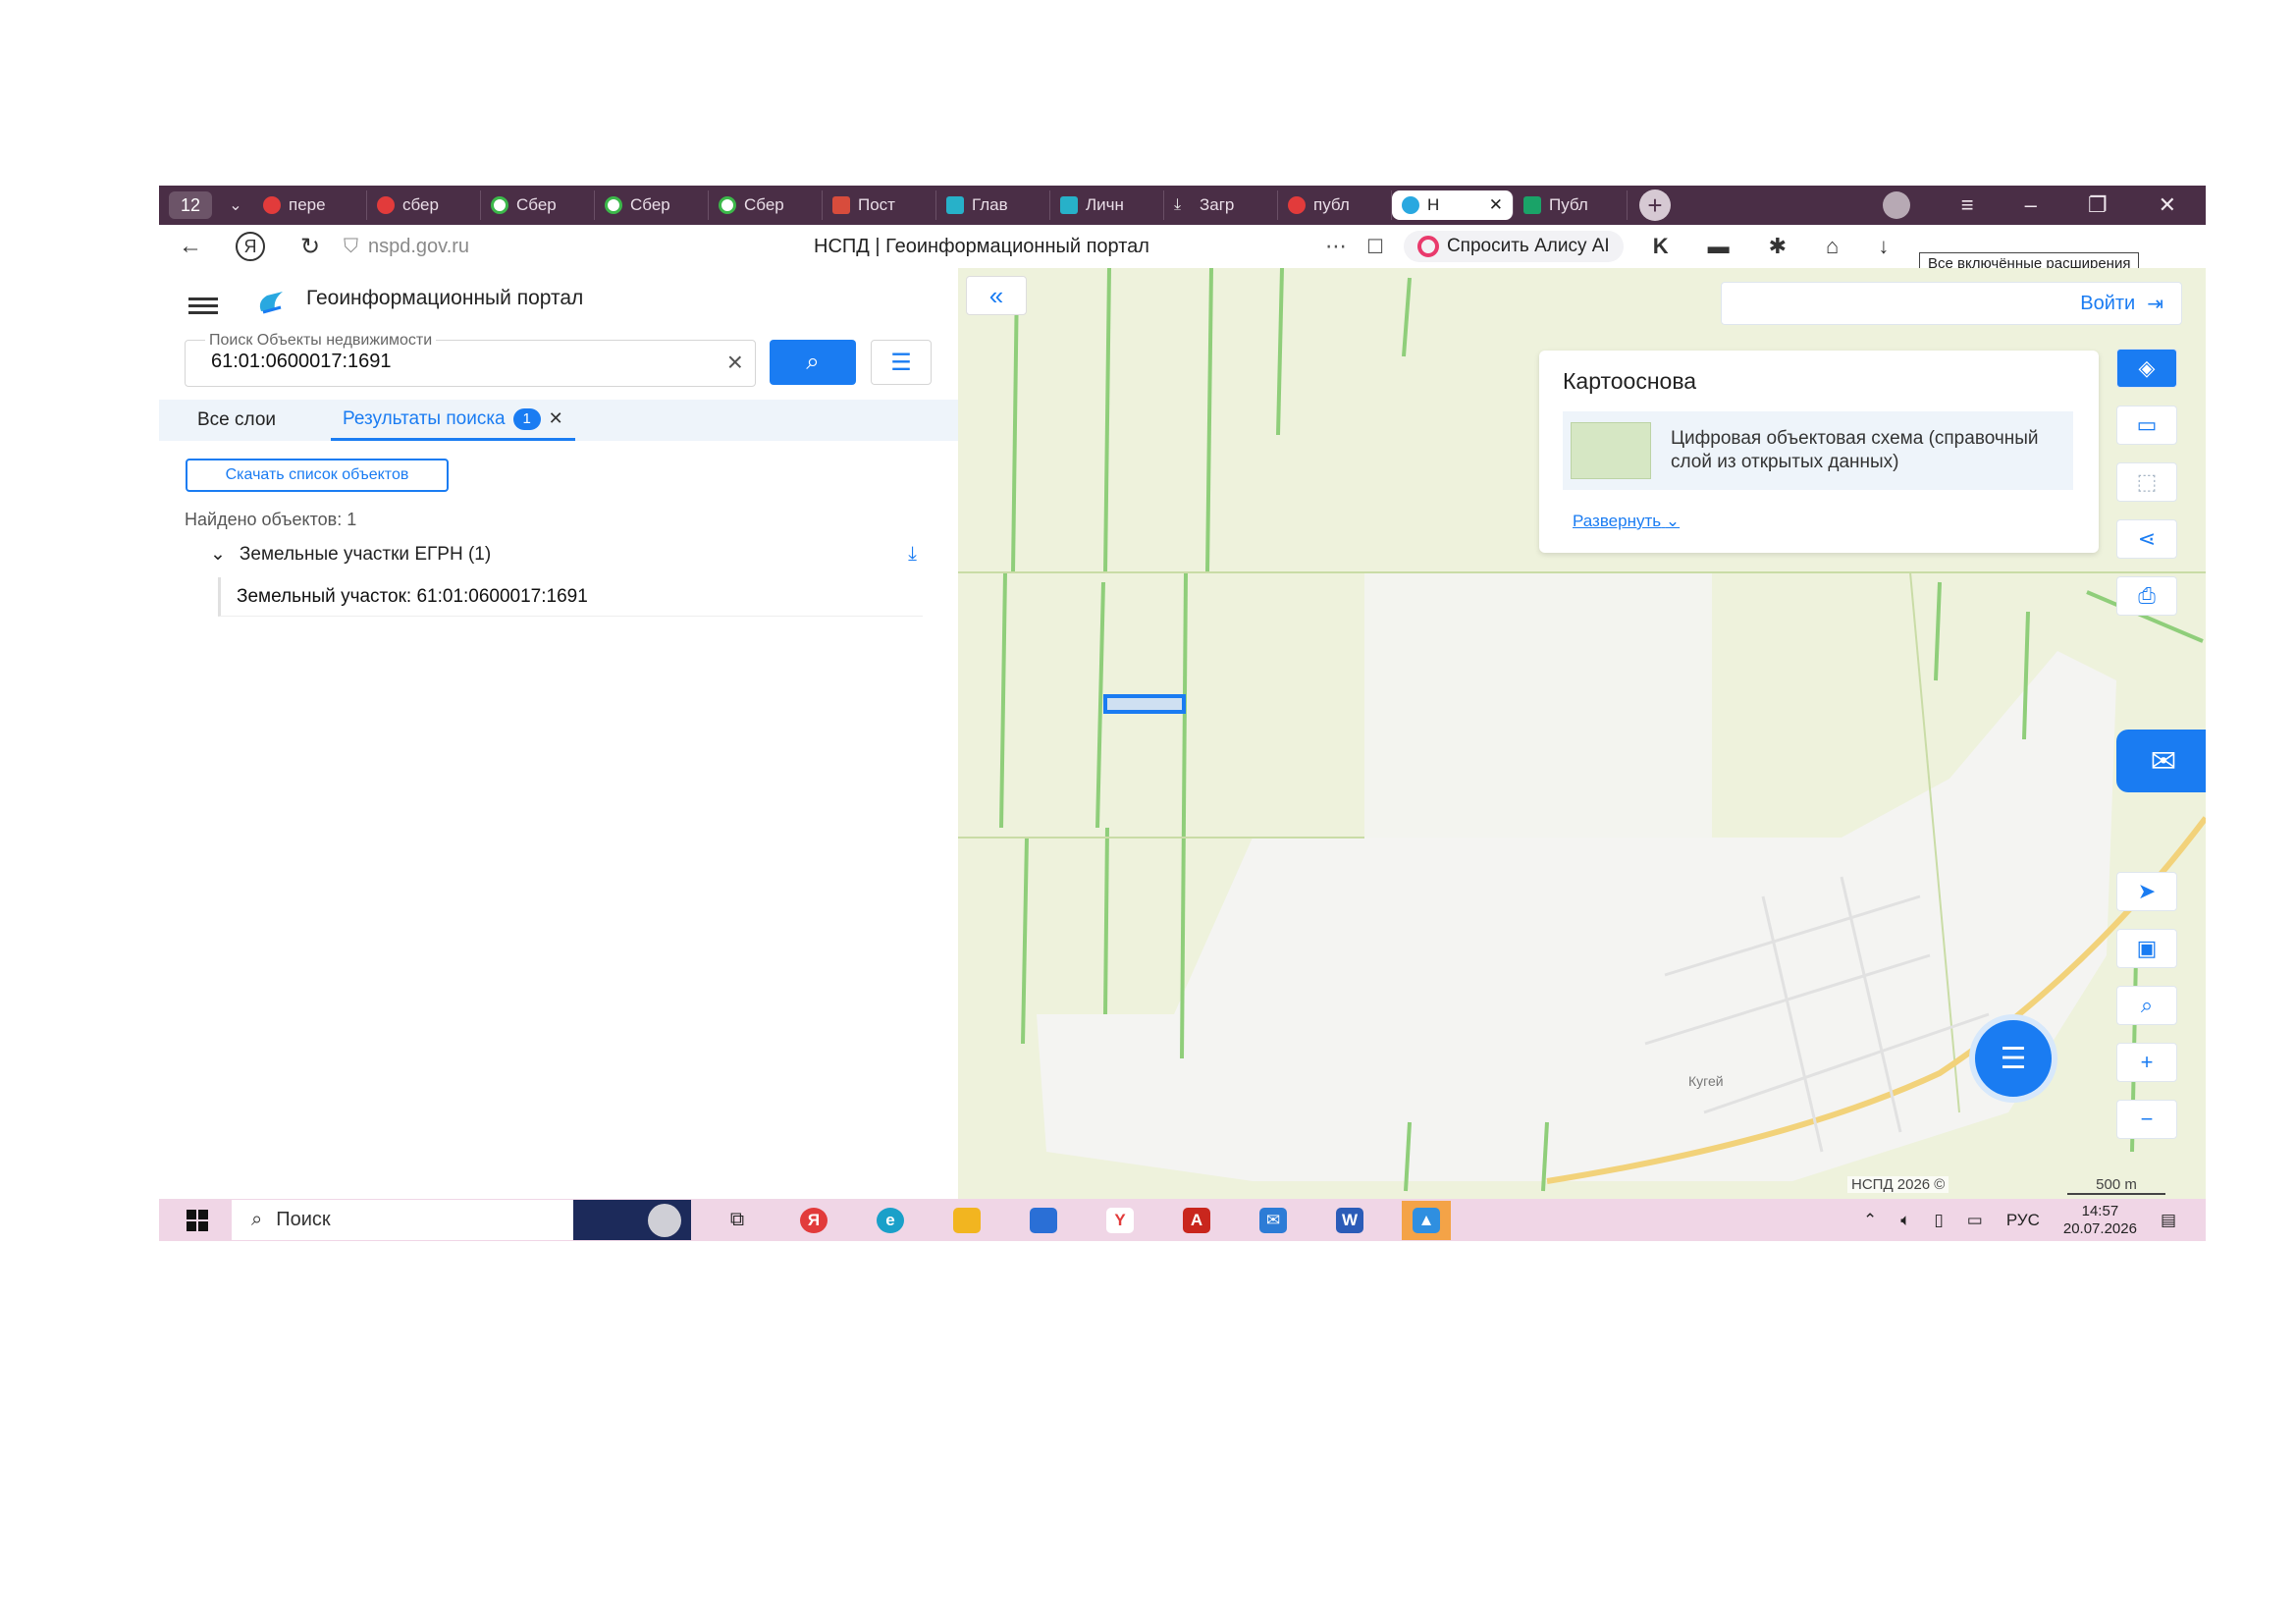  I want to click on print-button: ⎙, so click(2146, 596).